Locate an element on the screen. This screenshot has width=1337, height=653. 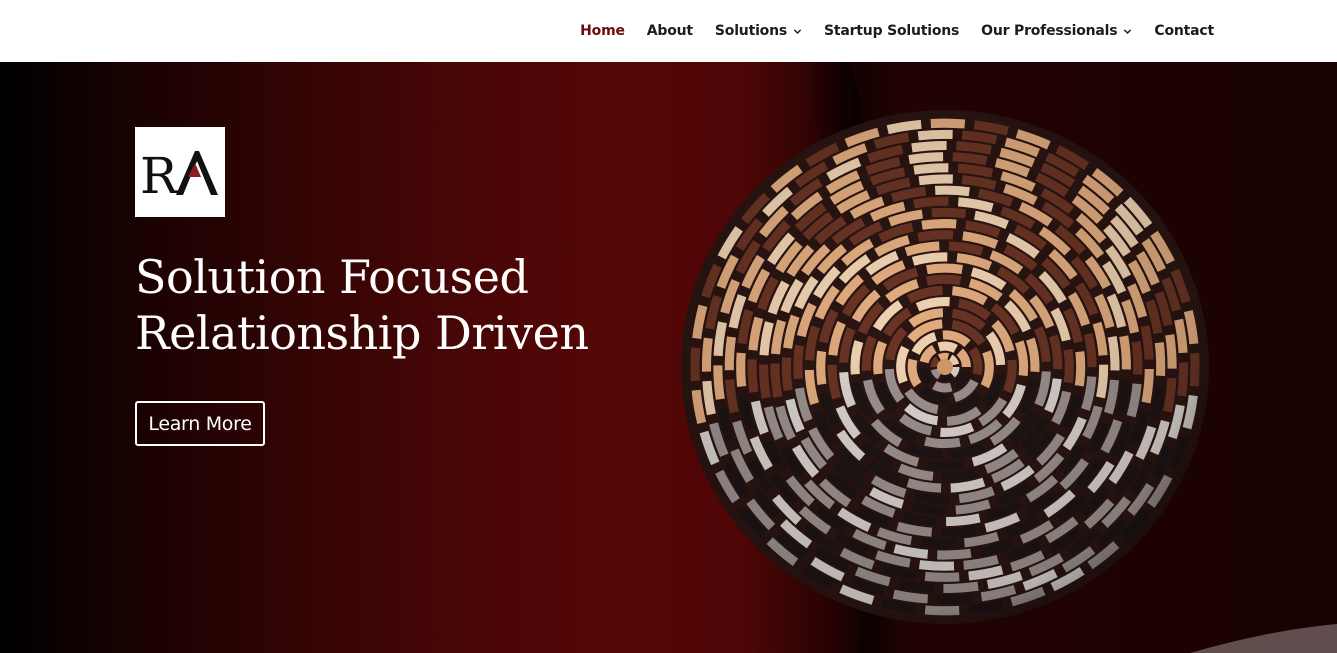
hero-headline: Solution Focused Relationship Driven is located at coordinates (415, 305).